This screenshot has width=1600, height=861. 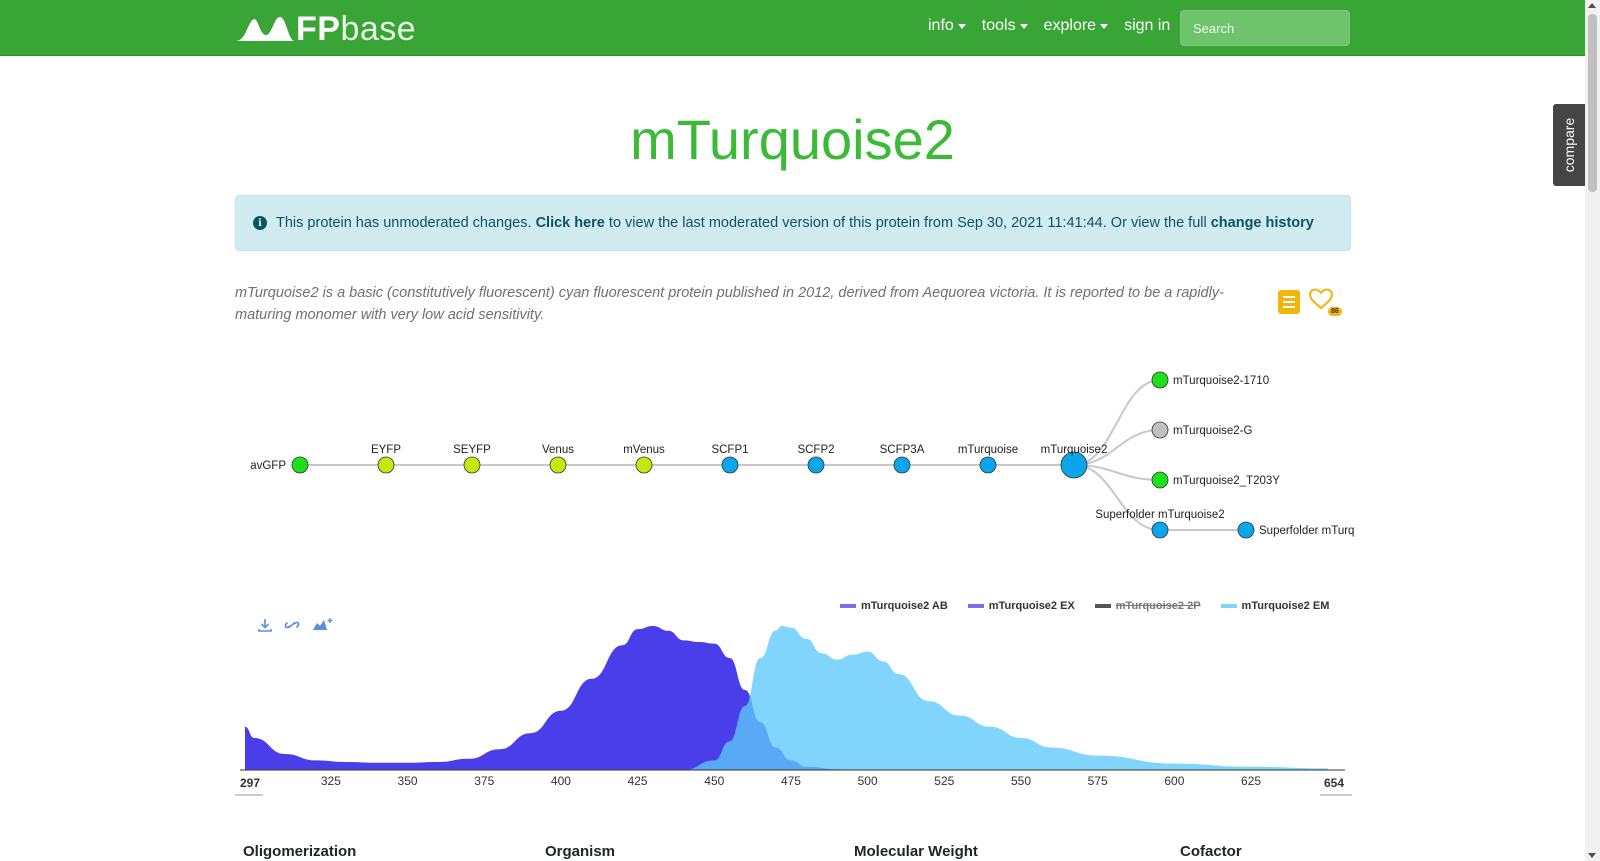 I want to click on x-tick-label: 525, so click(x=944, y=781).